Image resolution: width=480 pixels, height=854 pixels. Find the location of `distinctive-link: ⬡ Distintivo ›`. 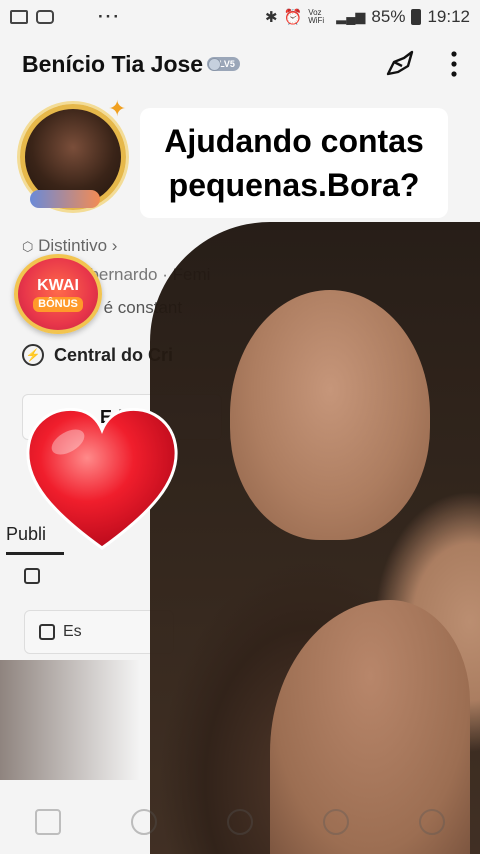

distinctive-link: ⬡ Distintivo › is located at coordinates (69, 246).